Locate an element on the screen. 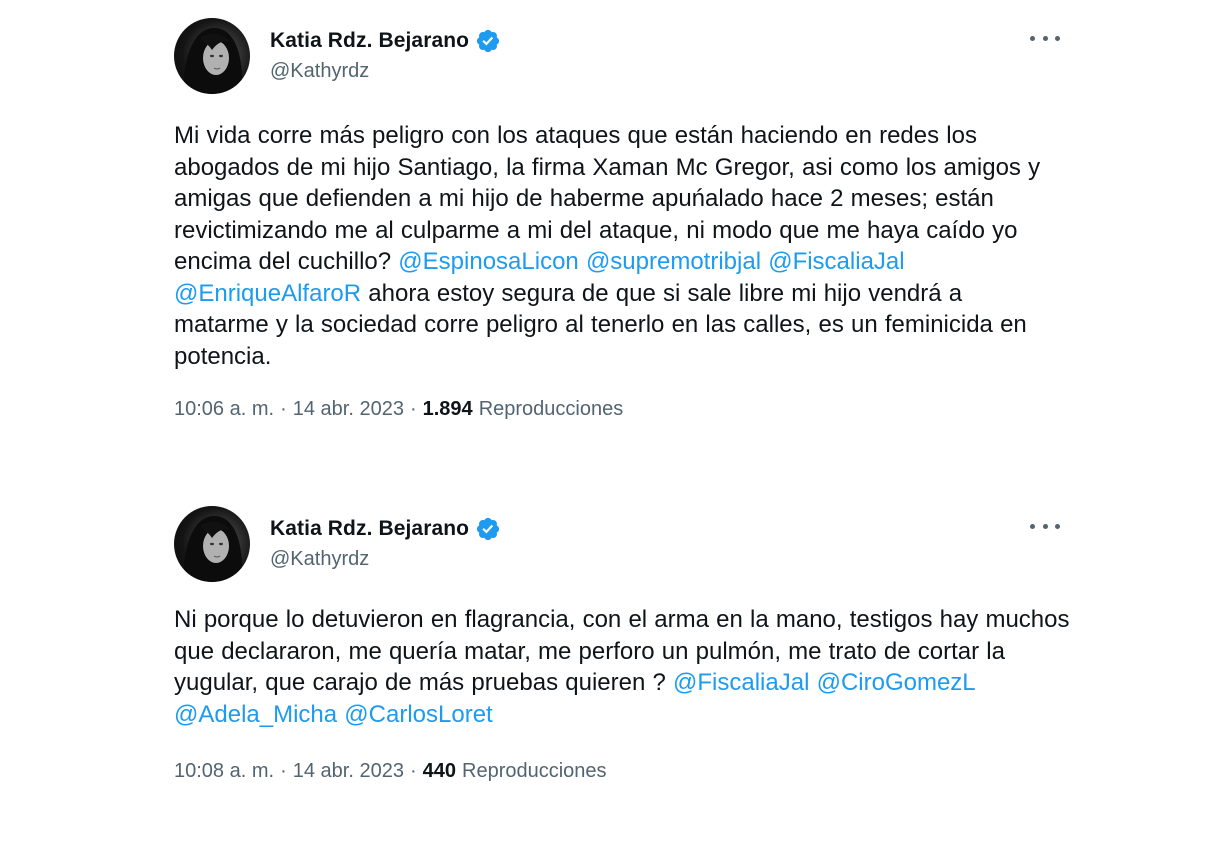  views-count: 440 is located at coordinates (439, 771).